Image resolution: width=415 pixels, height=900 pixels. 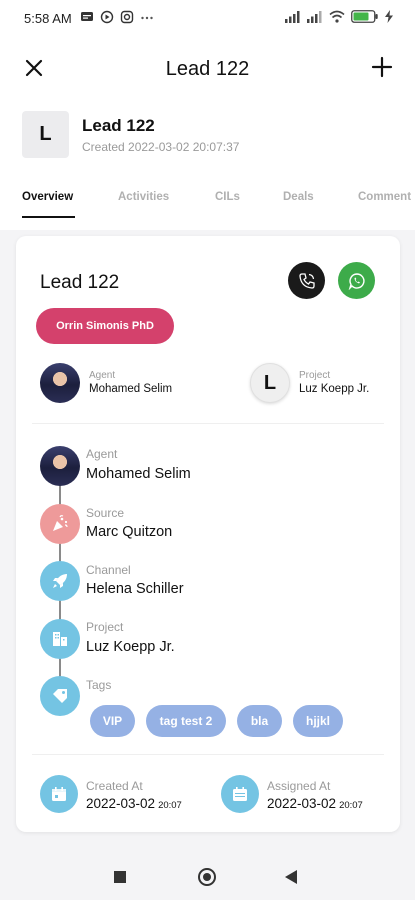 I want to click on timeline-source-label: Source, so click(x=105, y=513).